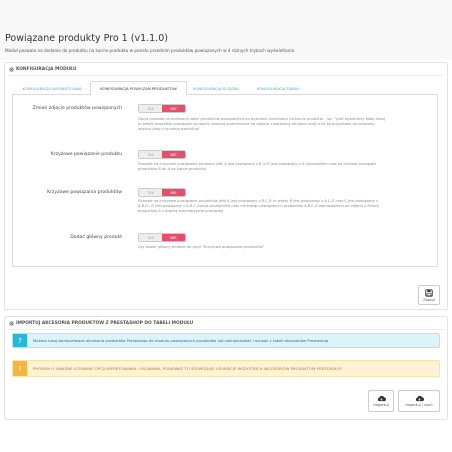 The height and width of the screenshot is (452, 452). What do you see at coordinates (20, 340) in the screenshot?
I see `question-icon: ?` at bounding box center [20, 340].